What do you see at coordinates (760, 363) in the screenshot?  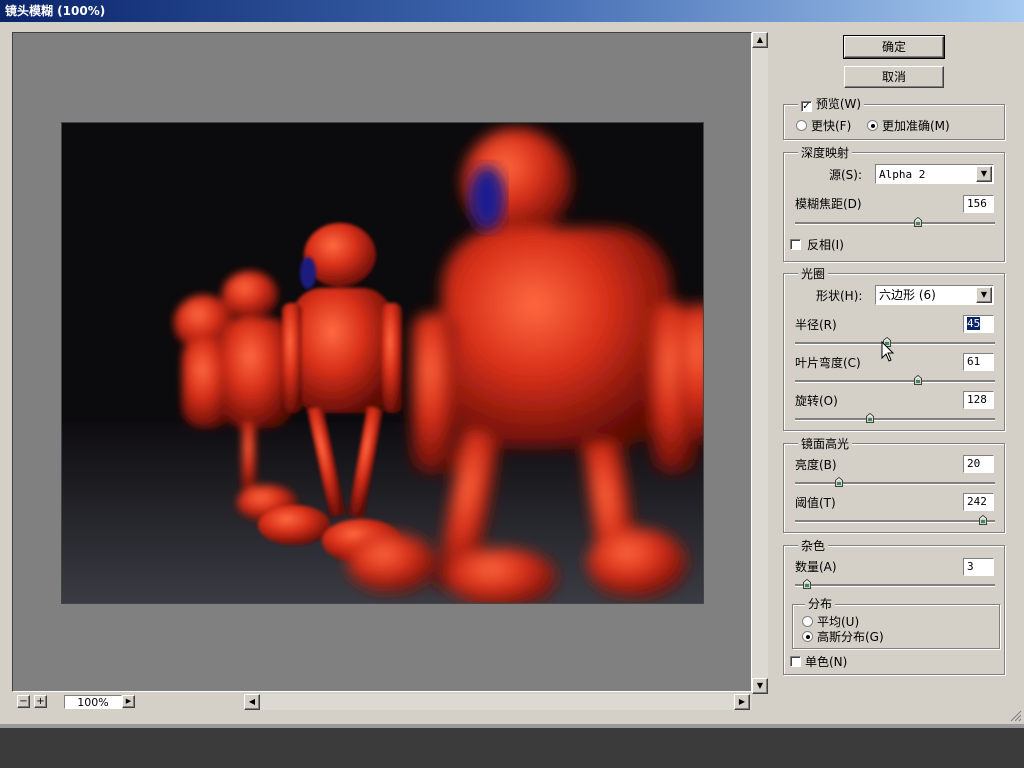 I see `vertical-scrollbar: ▲ ▼` at bounding box center [760, 363].